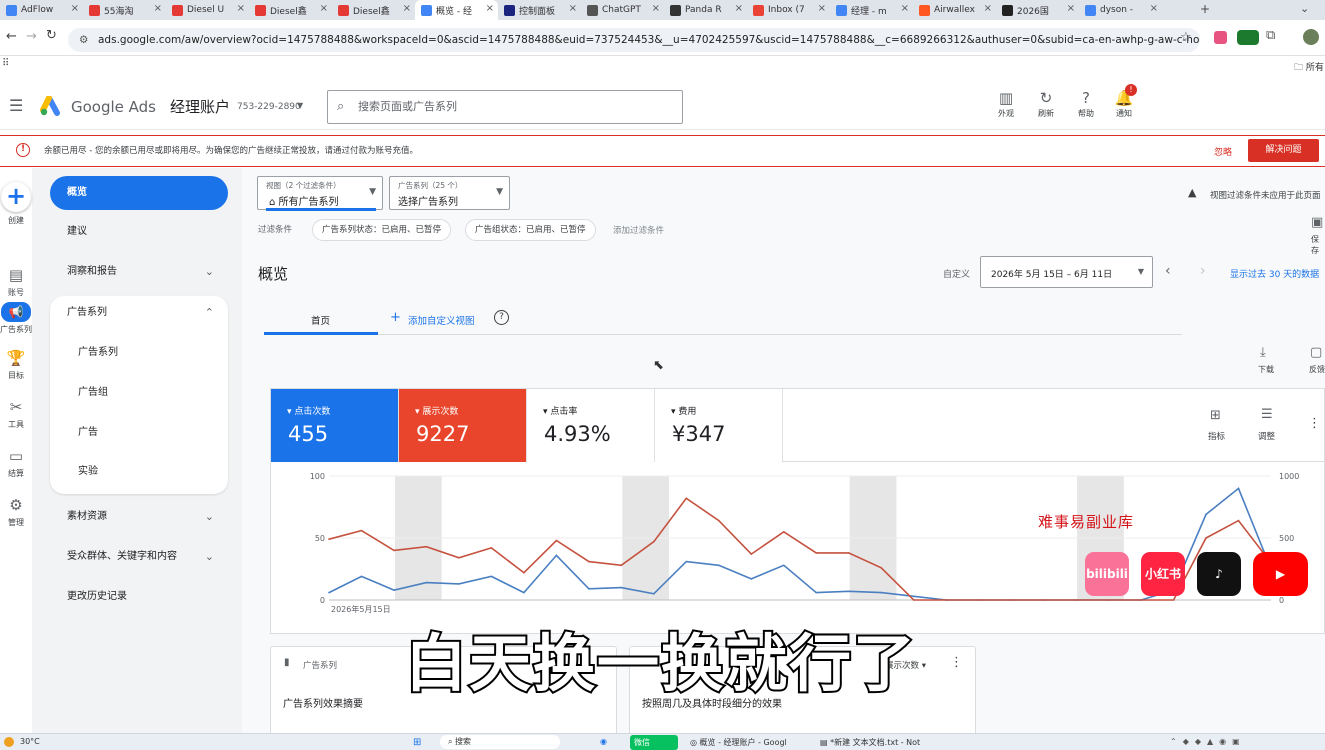 The height and width of the screenshot is (750, 1325). What do you see at coordinates (1263, 352) in the screenshot?
I see `download-icon: ⤓` at bounding box center [1263, 352].